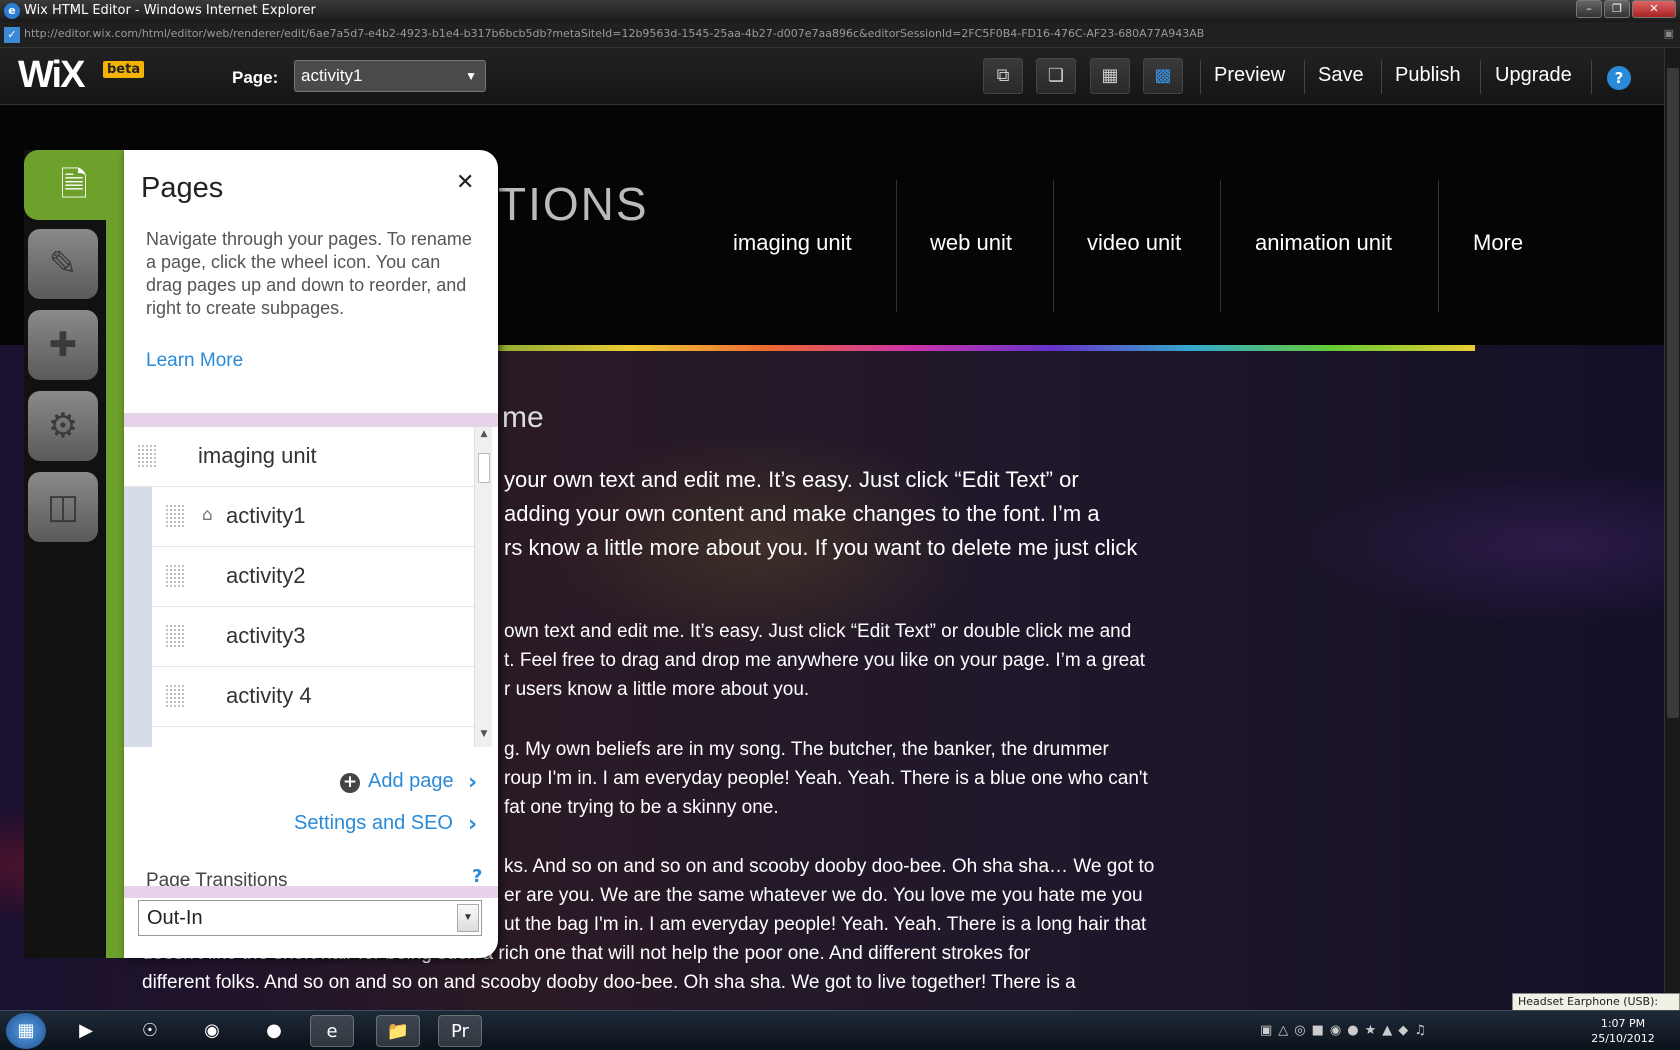 This screenshot has height=1050, width=1680. I want to click on safari-icon: ☉, so click(150, 1031).